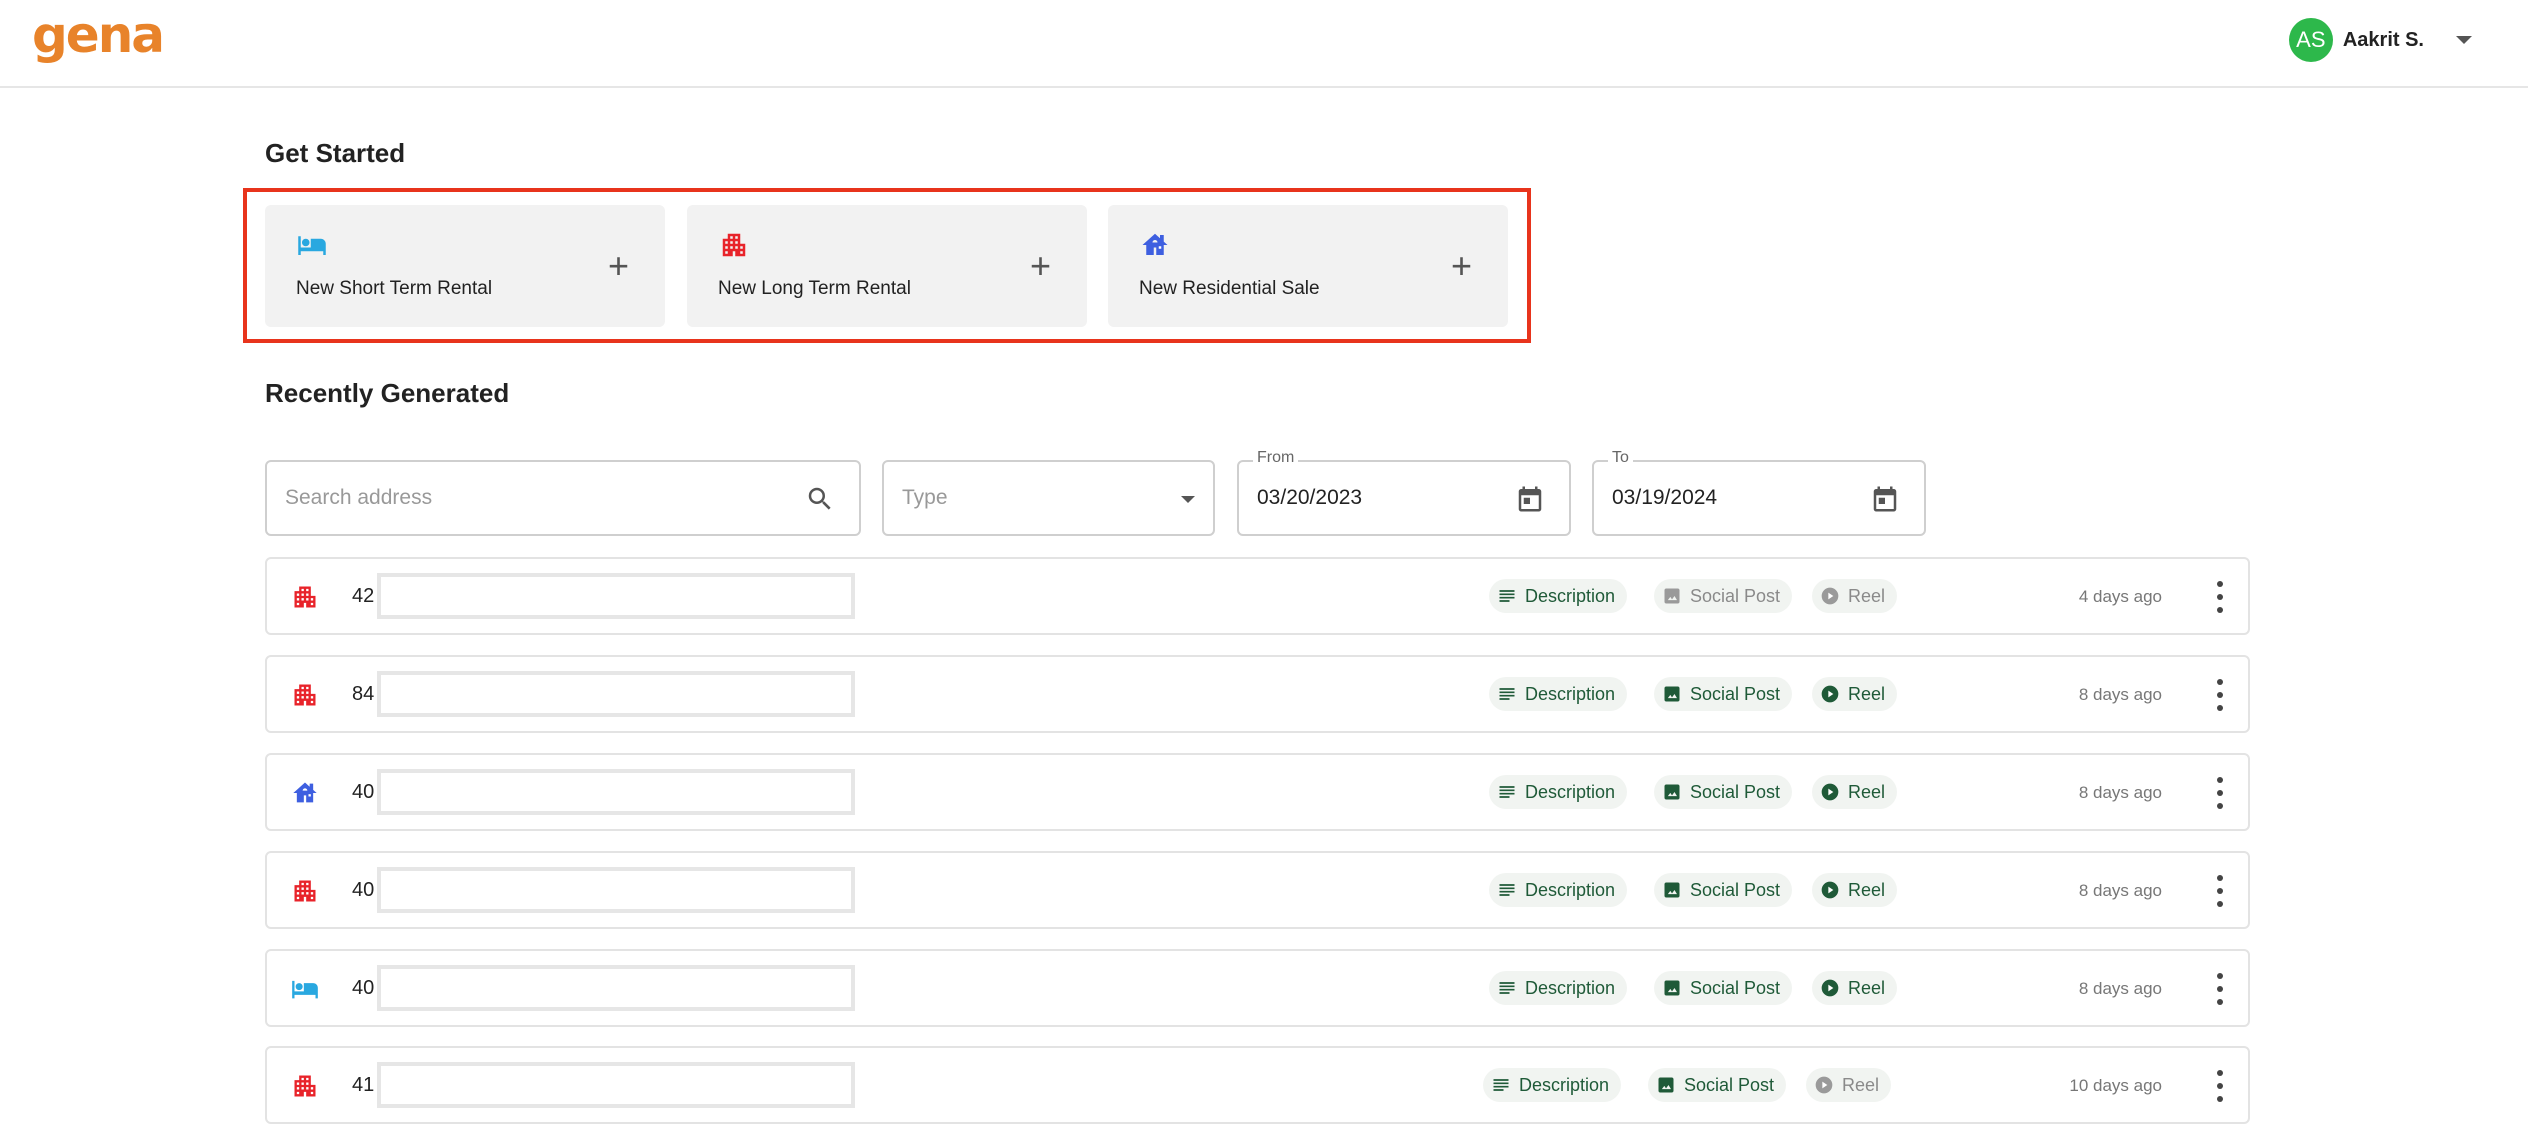  I want to click on to-date-field: To 03/19/2024, so click(1759, 492).